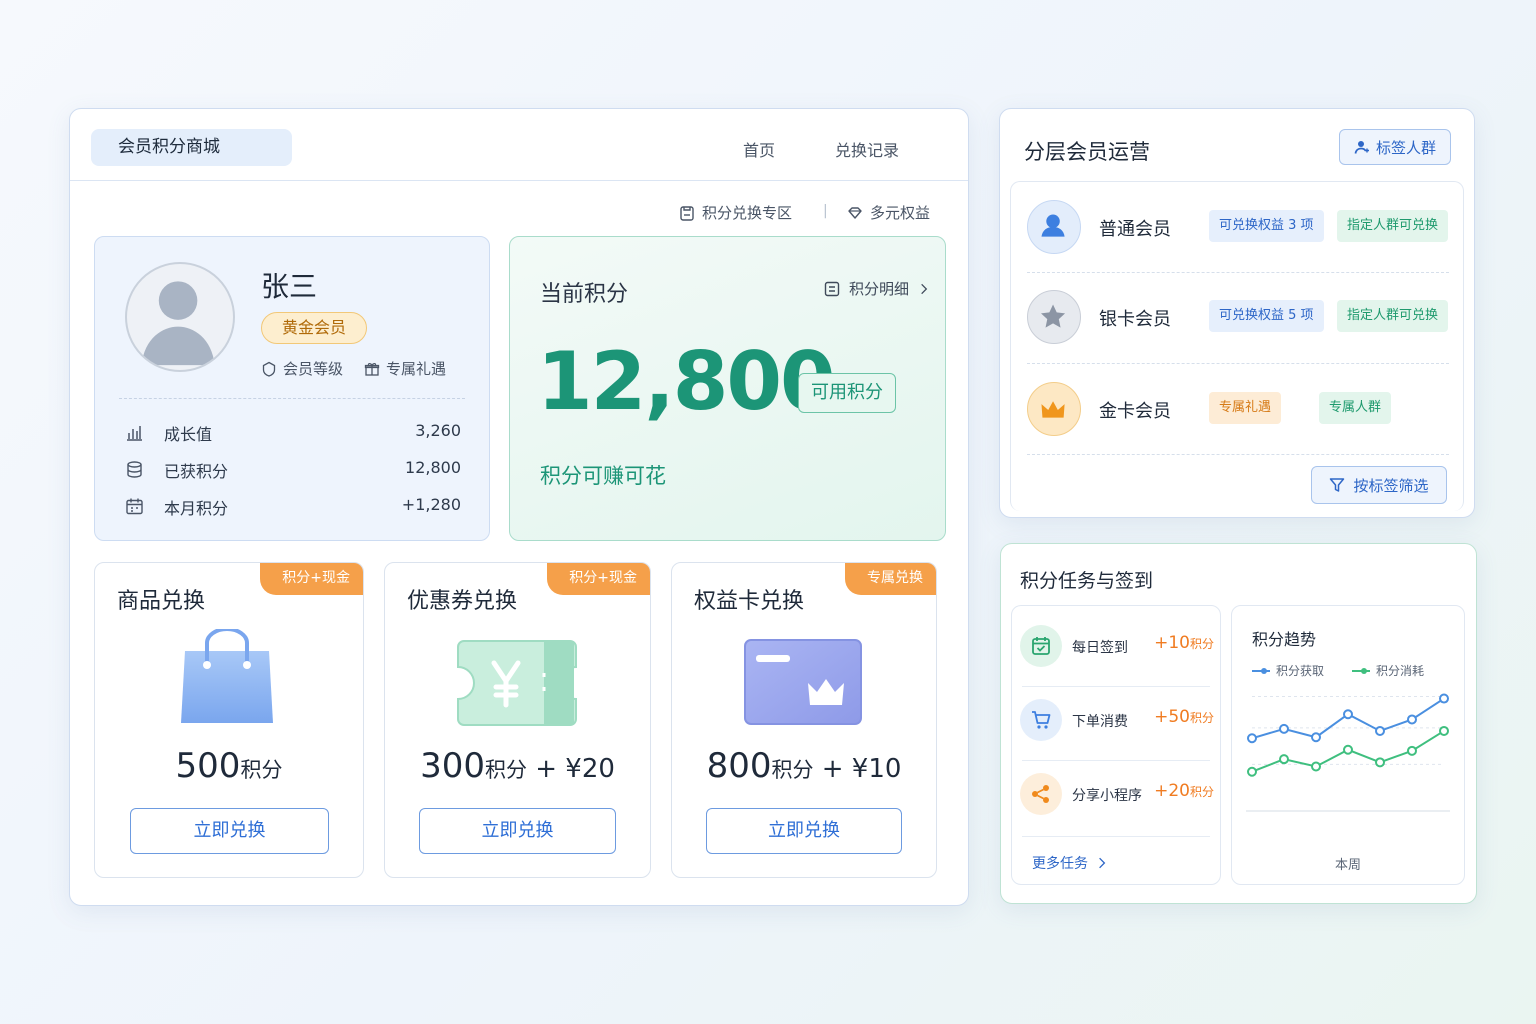  Describe the element at coordinates (1102, 863) in the screenshot. I see `chevron-right-icon` at that location.